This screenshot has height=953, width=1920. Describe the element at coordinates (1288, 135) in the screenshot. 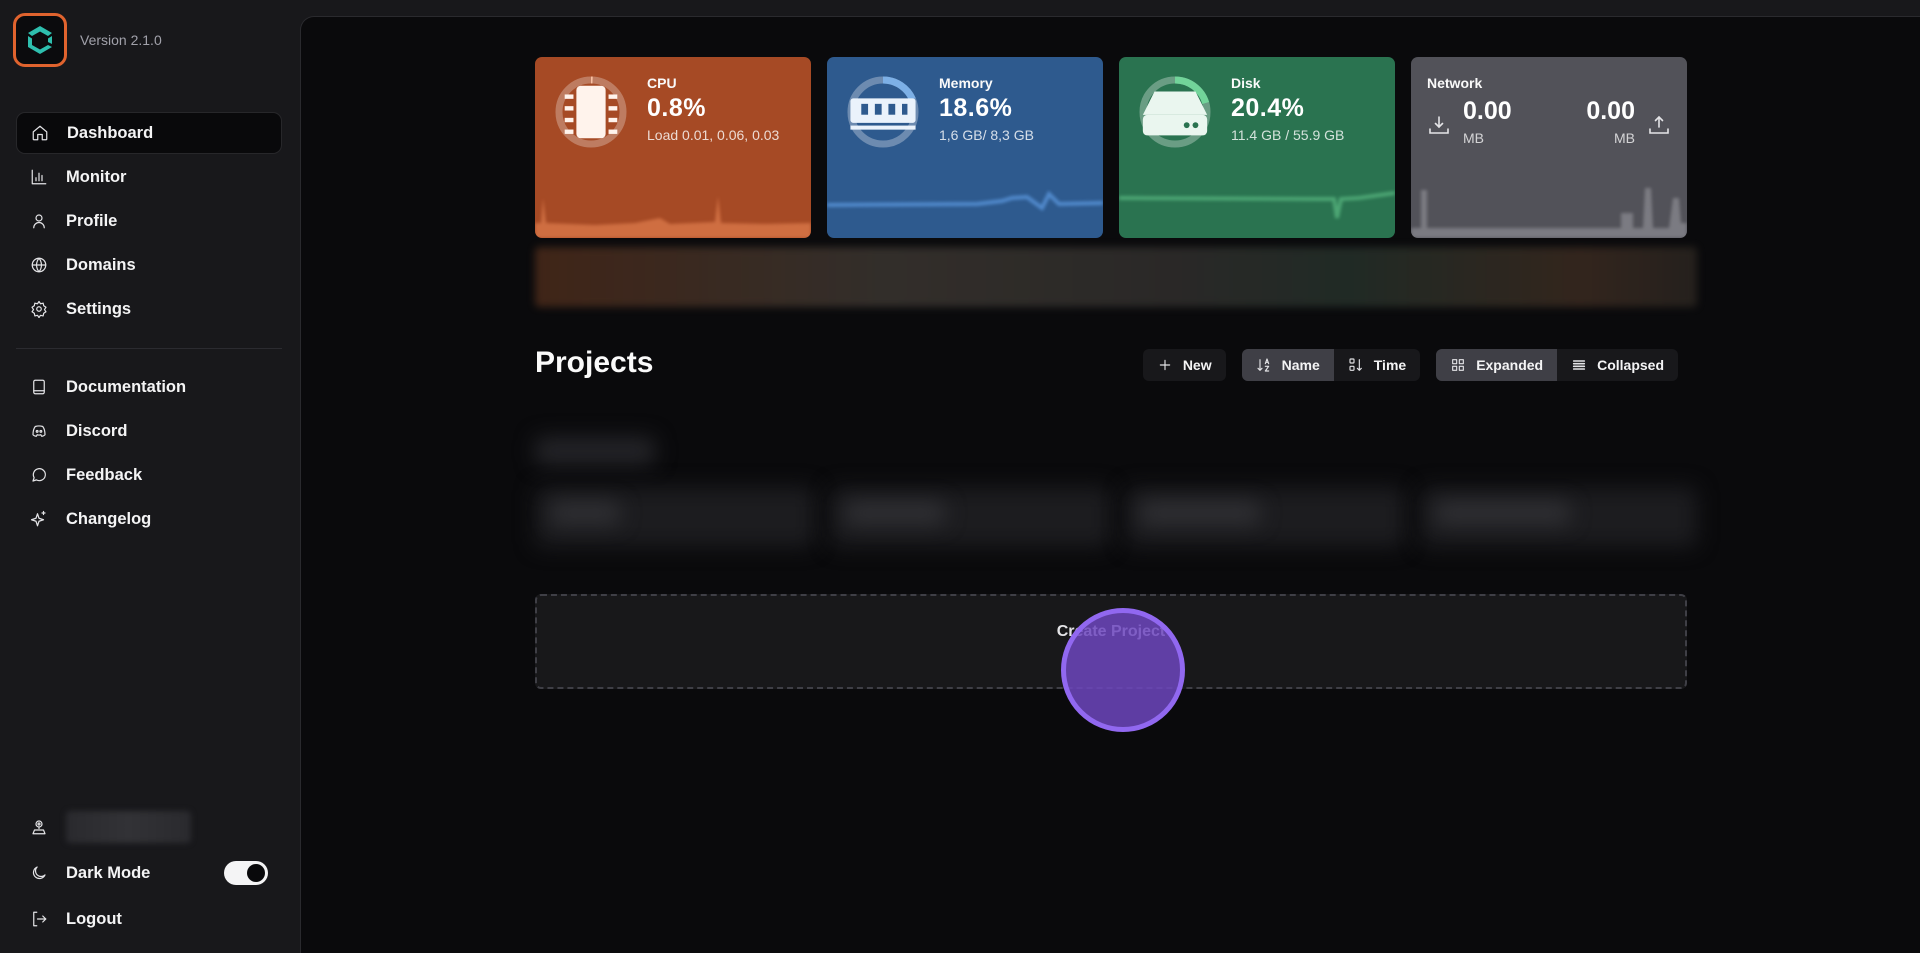

I see `disk-usage: 11.4 GB / 55.9 GB` at that location.